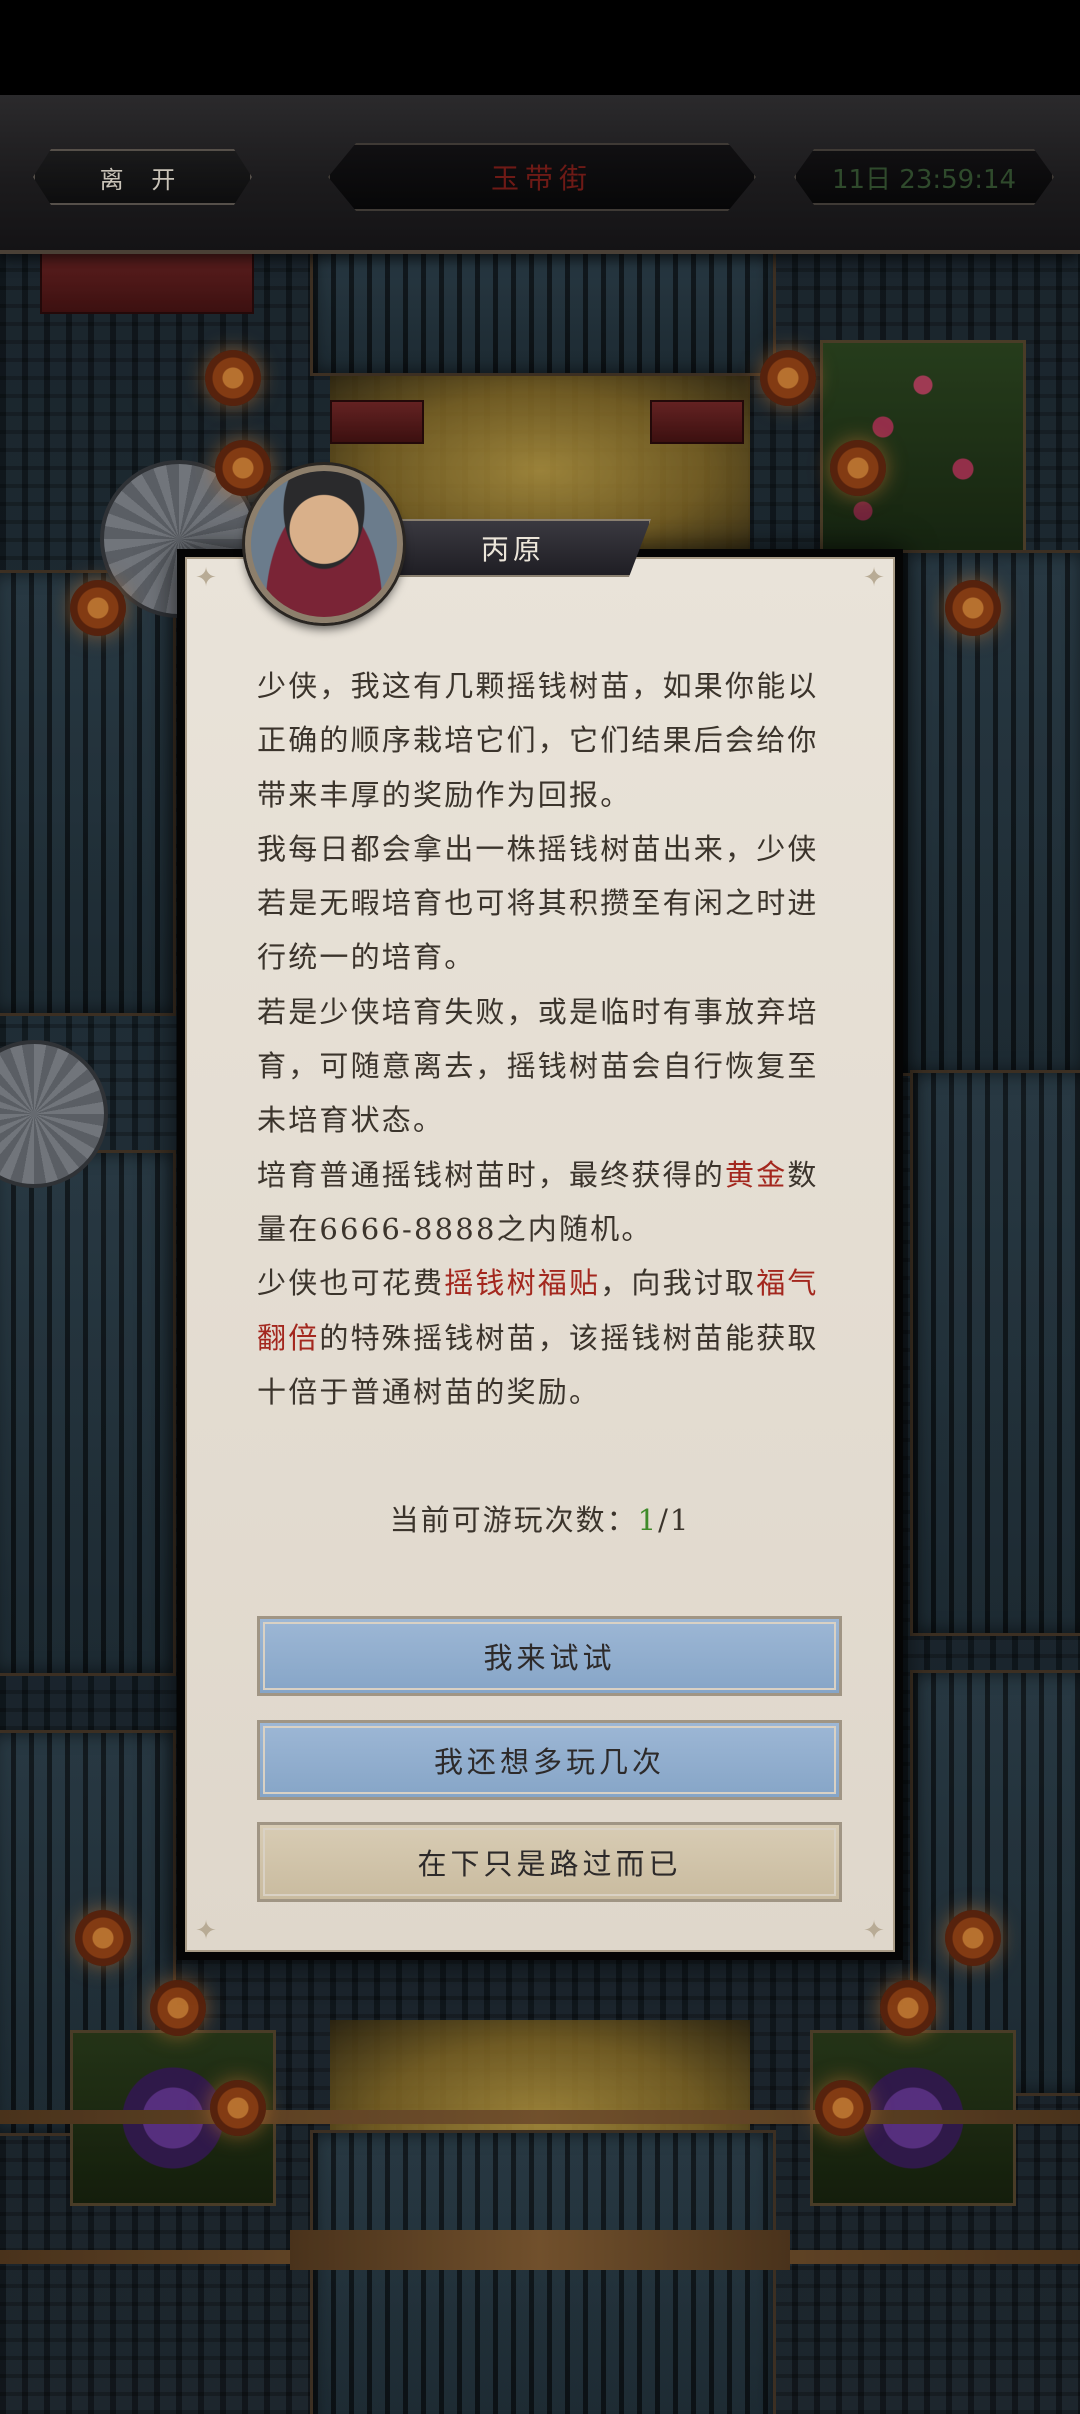 The height and width of the screenshot is (2414, 1080). I want to click on gold-keyword: 黄金, so click(756, 1174).